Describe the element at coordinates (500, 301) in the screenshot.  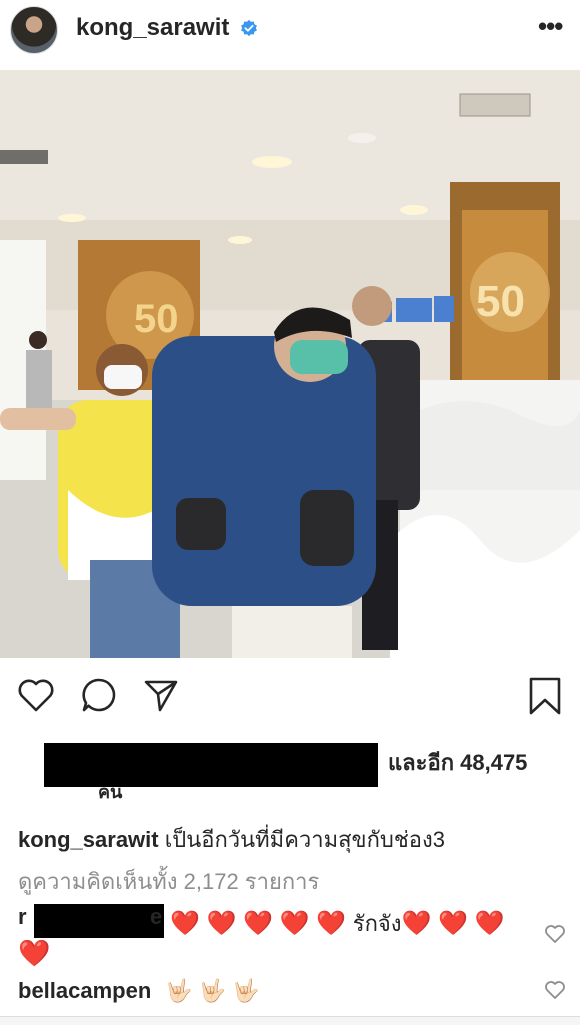
I see `pillar-logo-right: 50` at that location.